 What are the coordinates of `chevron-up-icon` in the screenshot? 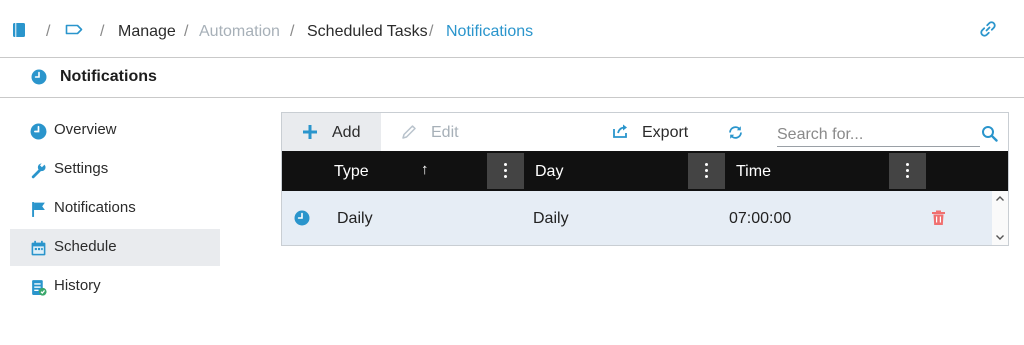 It's located at (1000, 198).